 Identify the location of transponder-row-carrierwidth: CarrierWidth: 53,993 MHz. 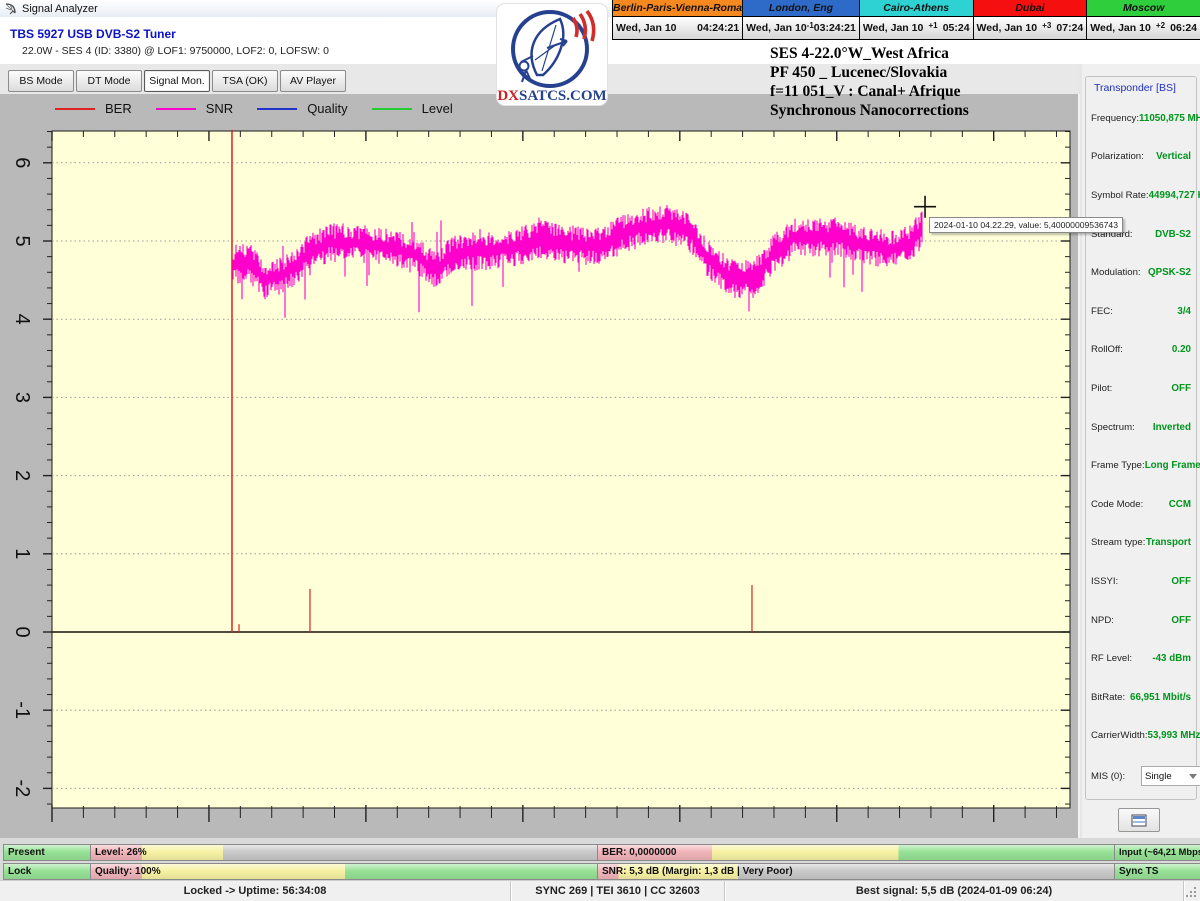
(1143, 736).